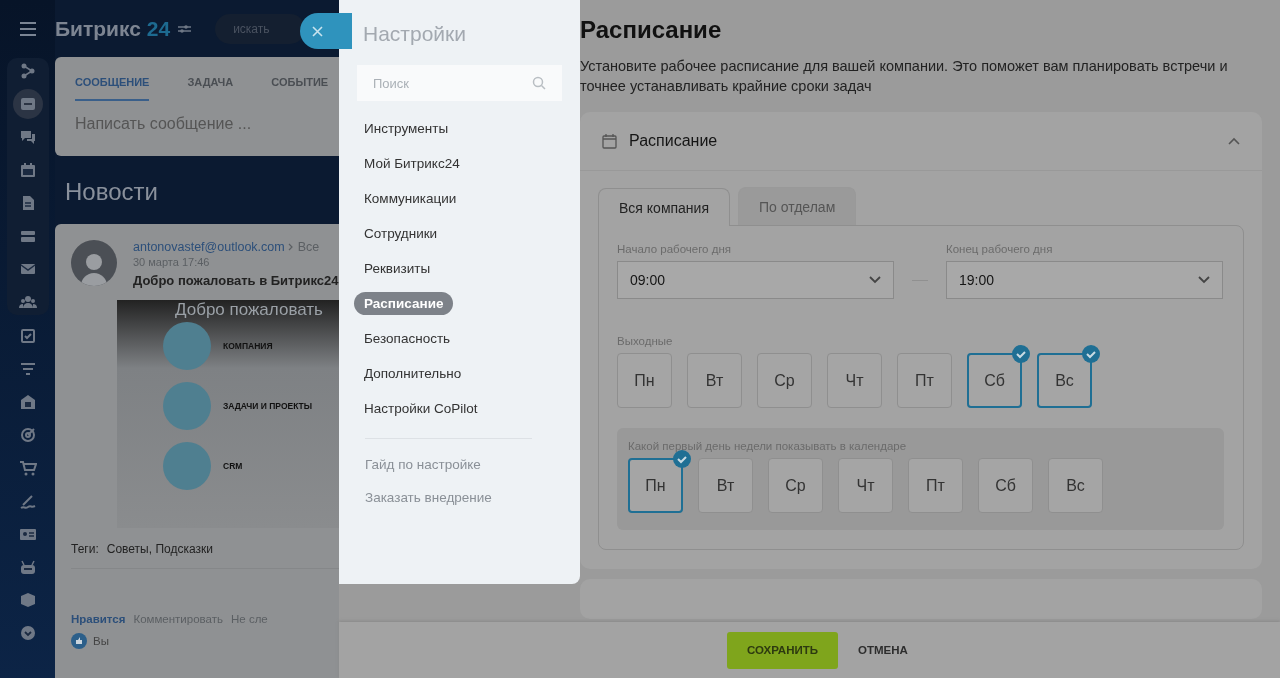  What do you see at coordinates (459, 464) in the screenshot?
I see `menu-link: Гайд по настройке` at bounding box center [459, 464].